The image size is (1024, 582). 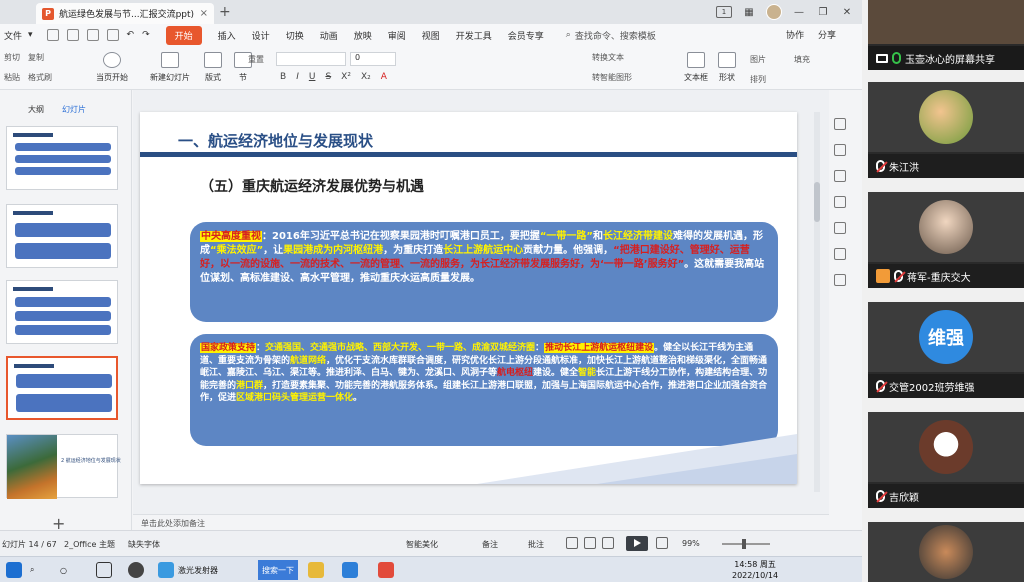 I want to click on new-tab-button: +, so click(x=225, y=12).